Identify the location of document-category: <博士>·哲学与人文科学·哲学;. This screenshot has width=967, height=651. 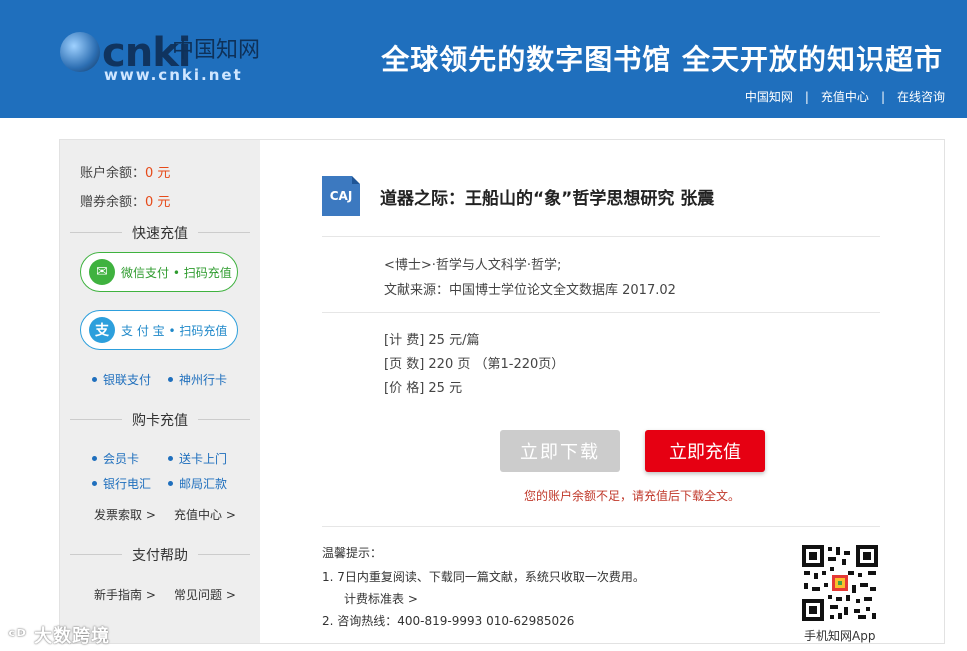
(473, 265).